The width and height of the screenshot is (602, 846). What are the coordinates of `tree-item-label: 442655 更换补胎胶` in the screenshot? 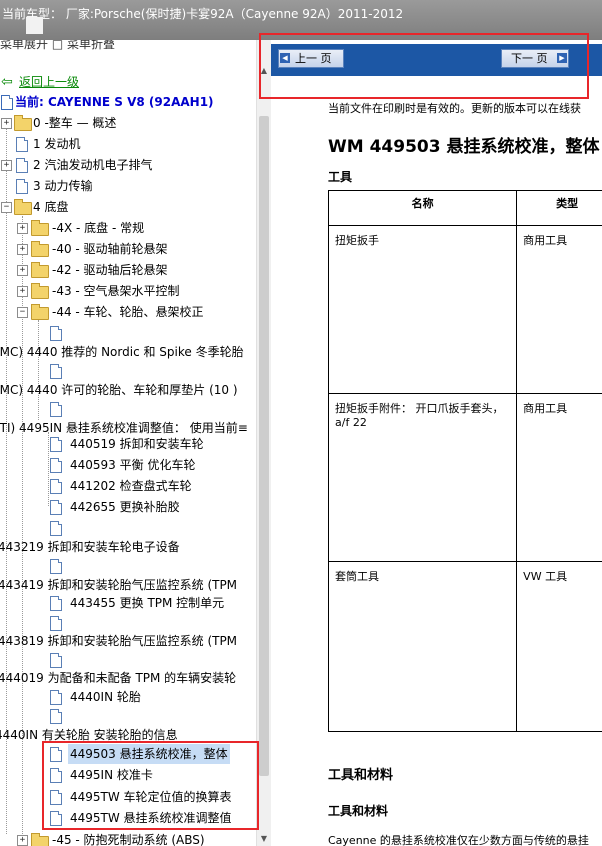 It's located at (125, 507).